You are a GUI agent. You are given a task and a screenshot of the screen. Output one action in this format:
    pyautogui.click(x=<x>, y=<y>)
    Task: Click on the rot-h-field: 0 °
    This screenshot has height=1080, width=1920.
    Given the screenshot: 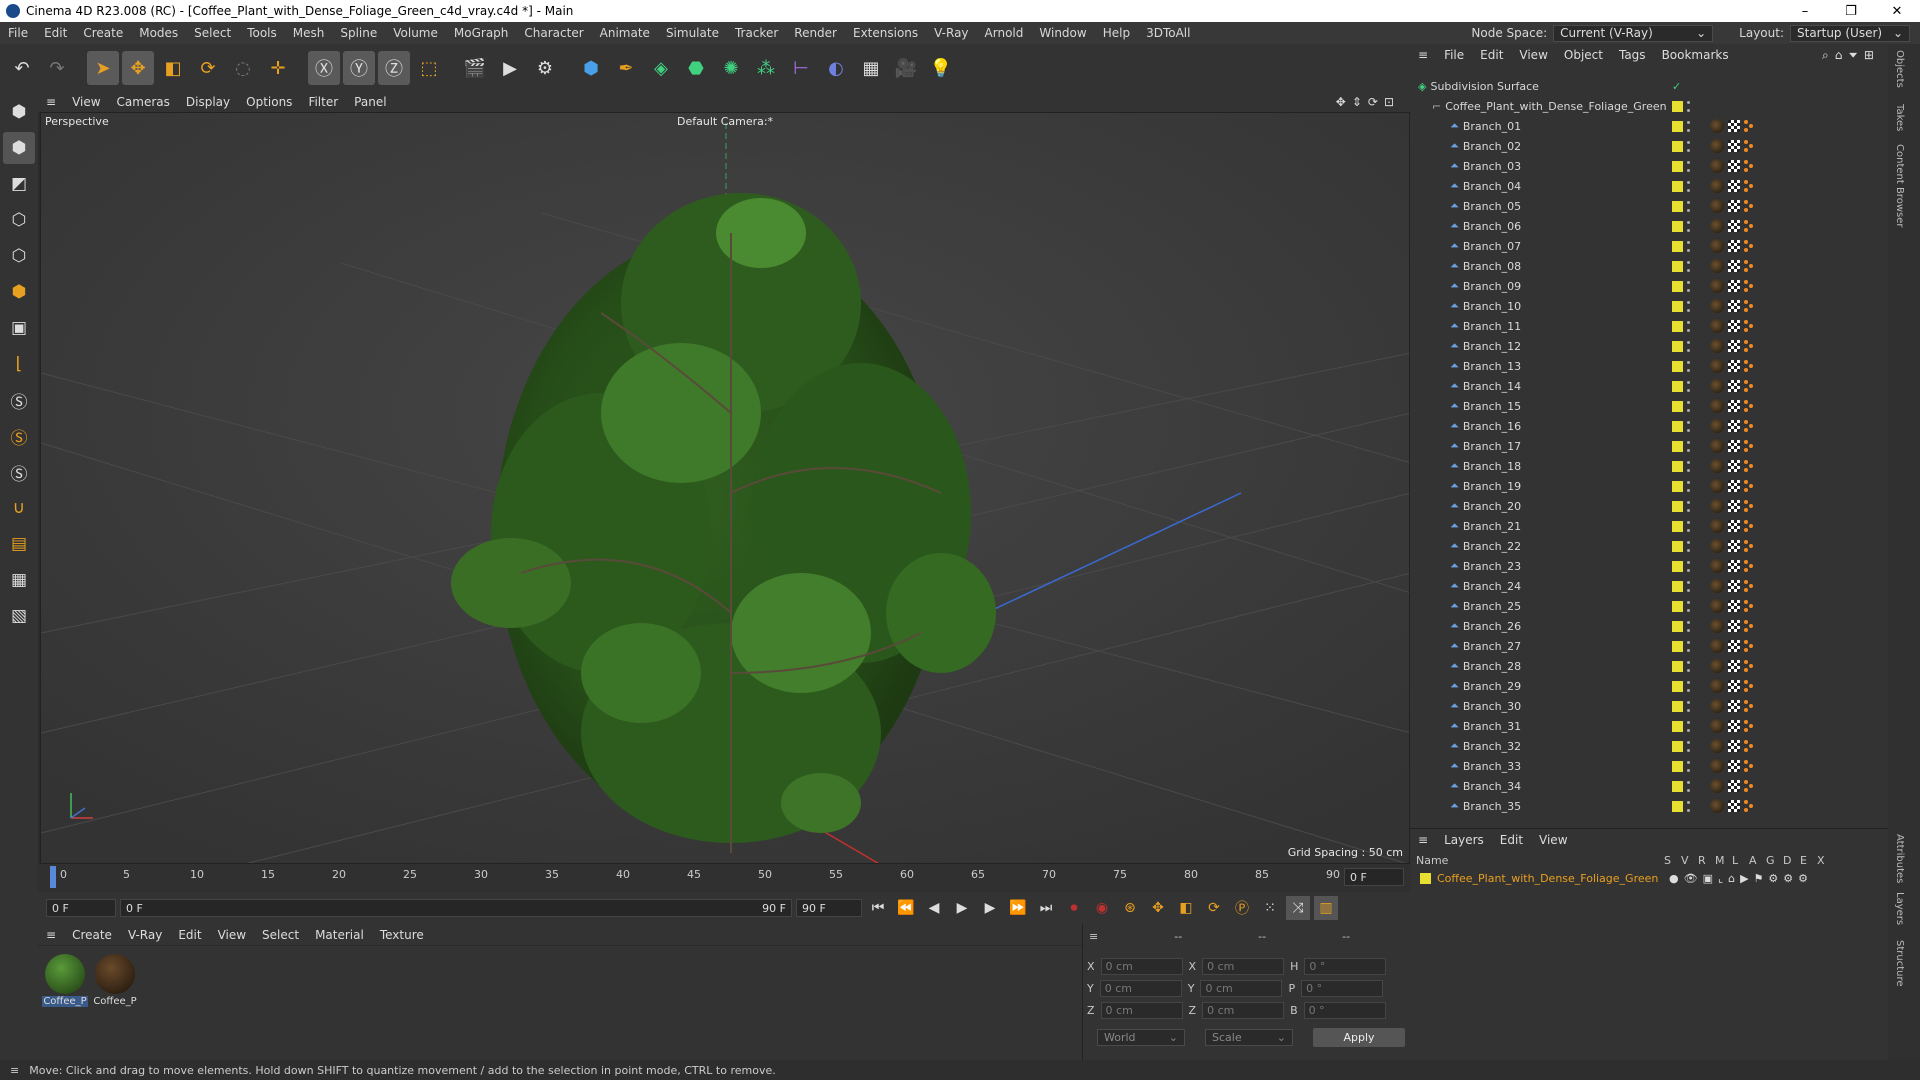 What is the action you would take?
    pyautogui.click(x=1345, y=966)
    